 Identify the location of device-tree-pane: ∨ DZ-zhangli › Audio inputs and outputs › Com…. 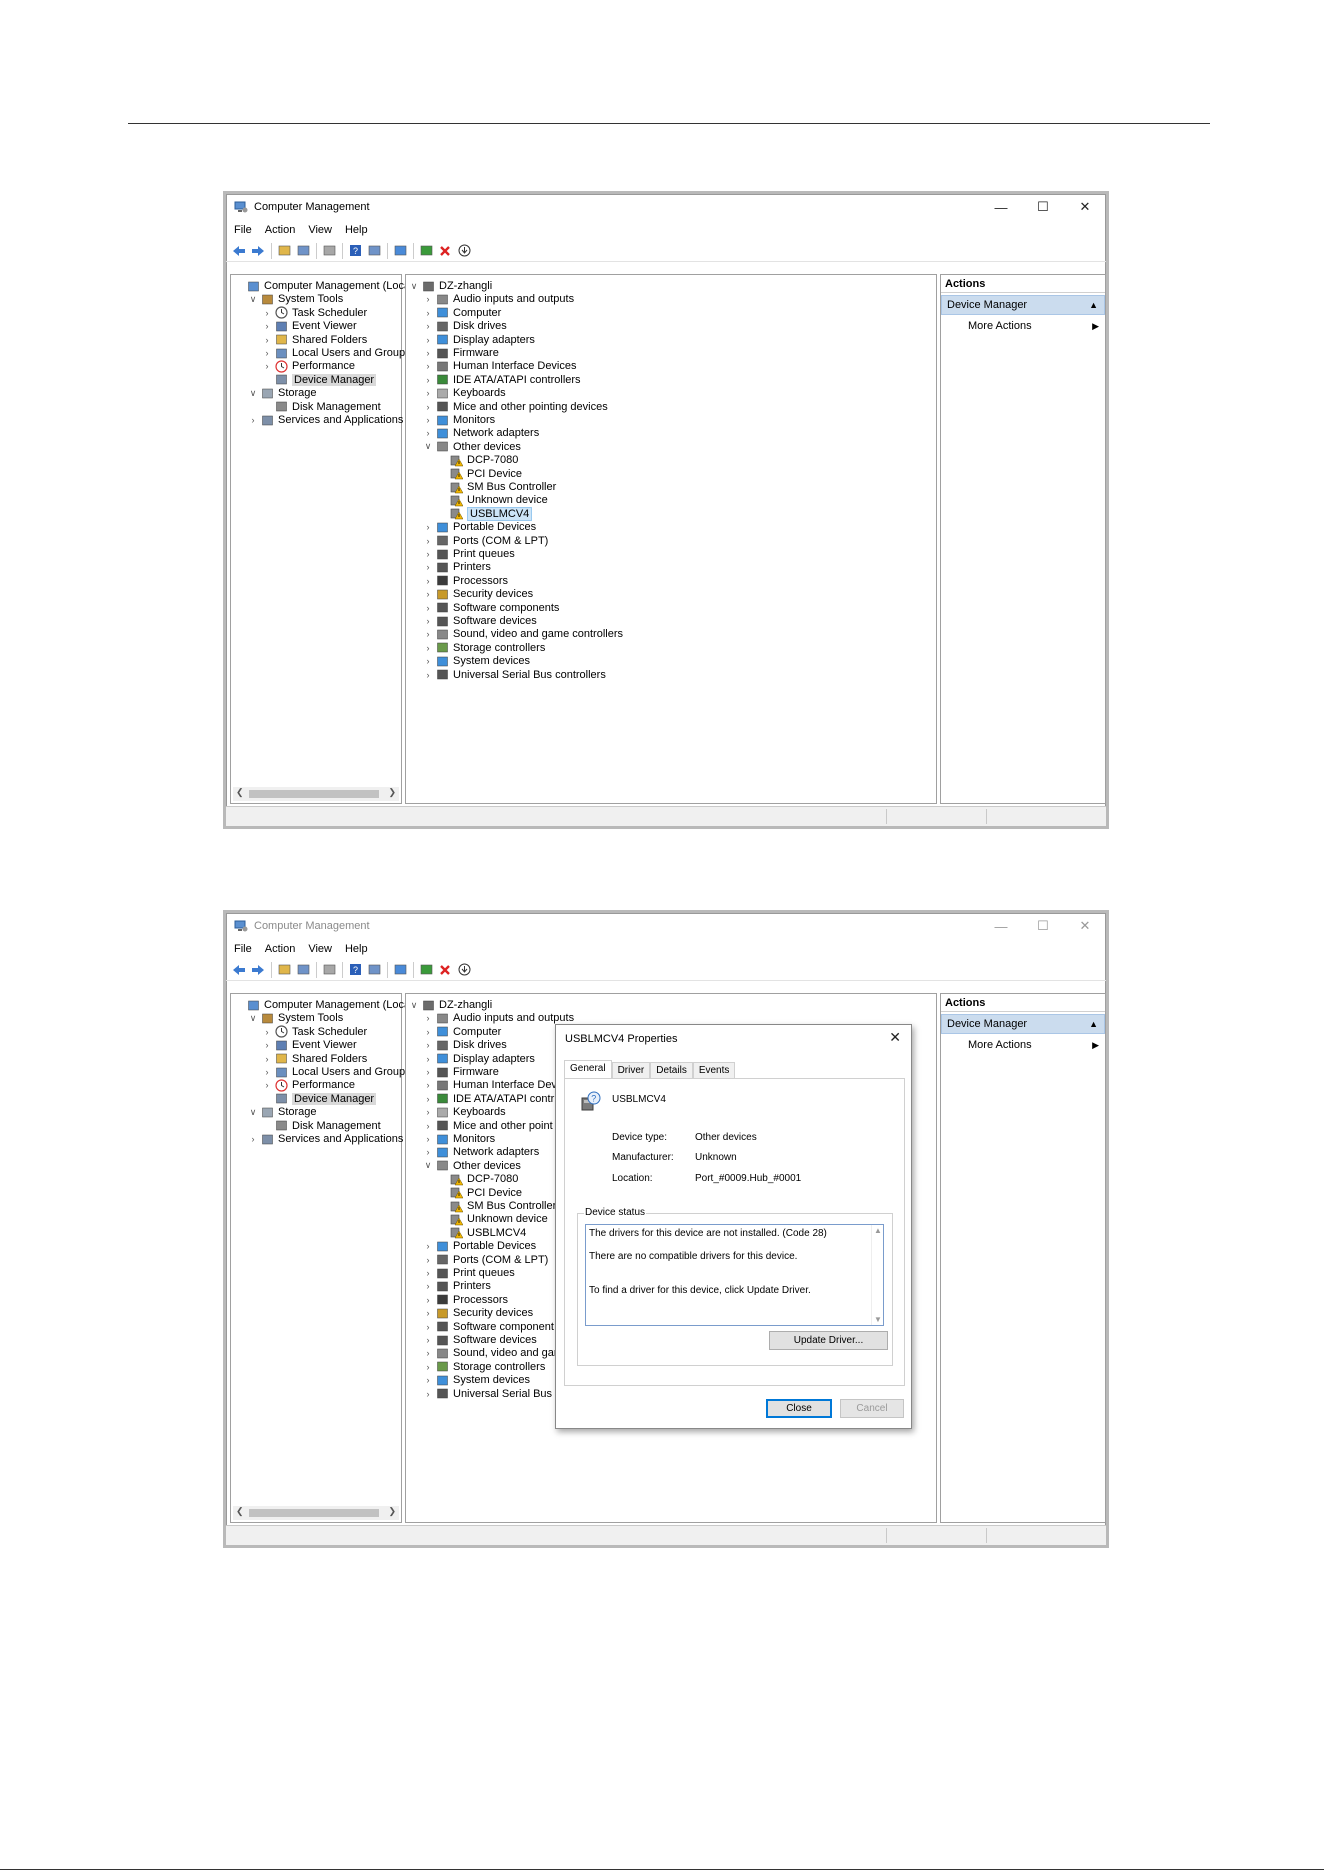
(671, 539).